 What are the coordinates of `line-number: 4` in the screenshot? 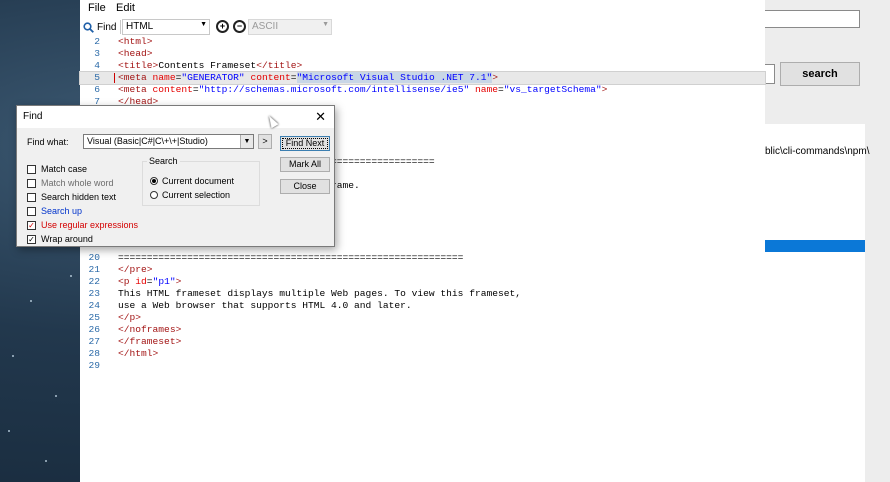 It's located at (97, 65).